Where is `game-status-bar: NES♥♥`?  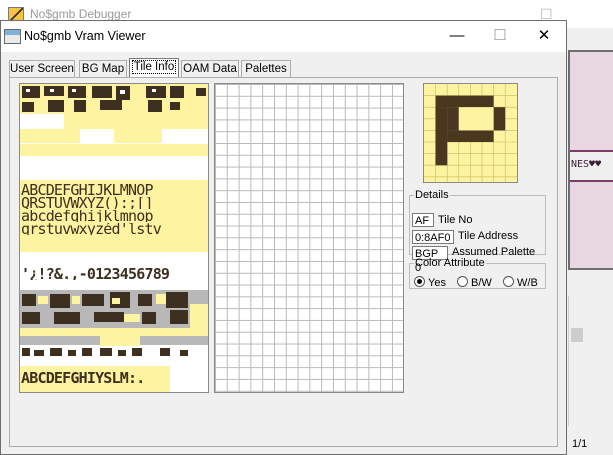 game-status-bar: NES♥♥ is located at coordinates (591, 166).